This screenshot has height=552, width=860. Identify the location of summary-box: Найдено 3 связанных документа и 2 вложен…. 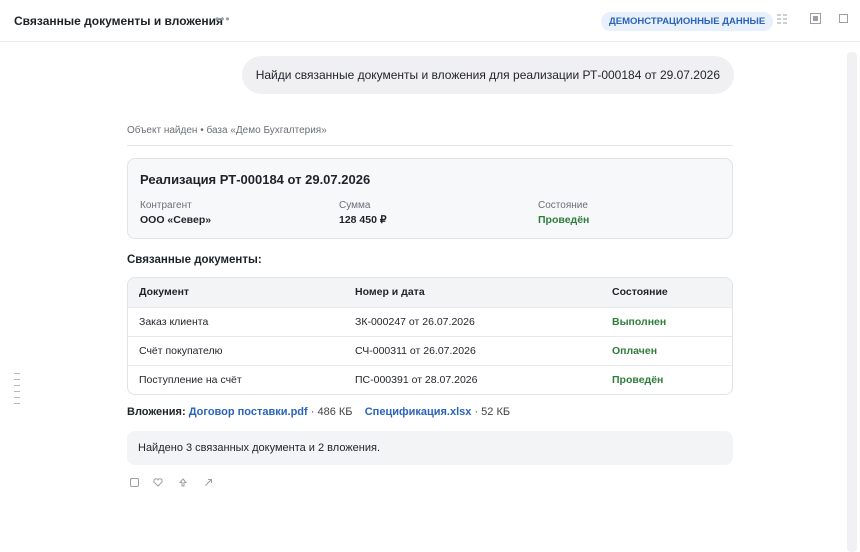
(430, 448).